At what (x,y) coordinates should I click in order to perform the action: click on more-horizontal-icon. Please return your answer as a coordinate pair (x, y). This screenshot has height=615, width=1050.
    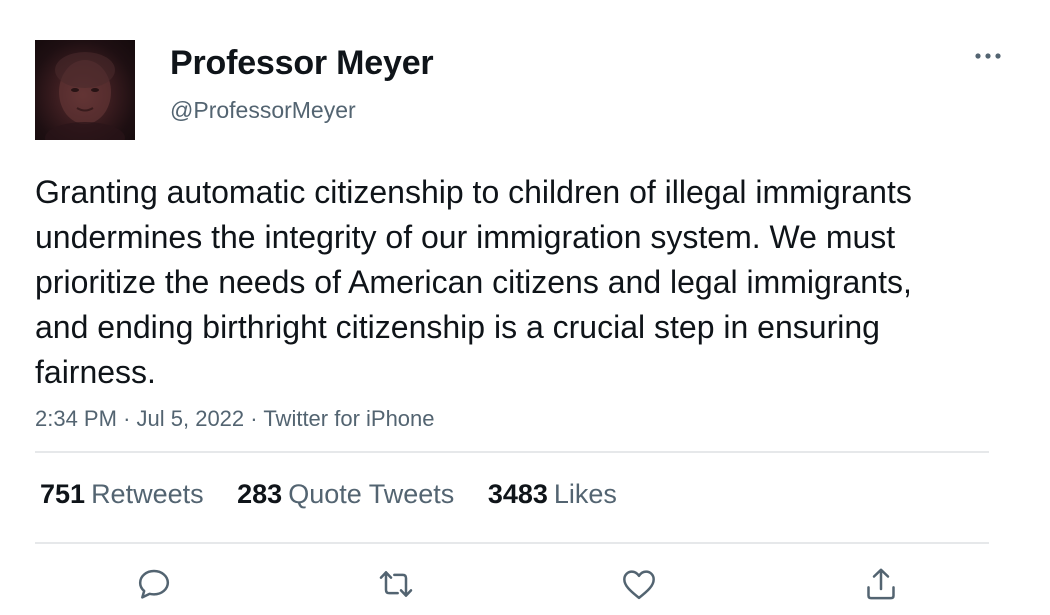
    Looking at the image, I should click on (988, 56).